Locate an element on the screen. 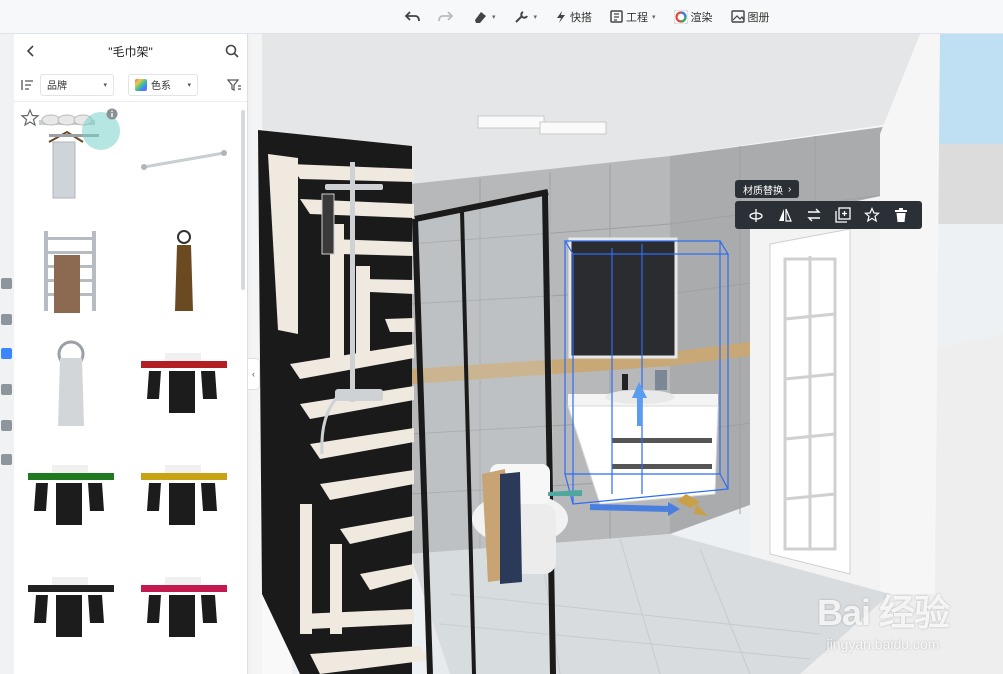 This screenshot has height=674, width=1003. eraser-icon is located at coordinates (480, 17).